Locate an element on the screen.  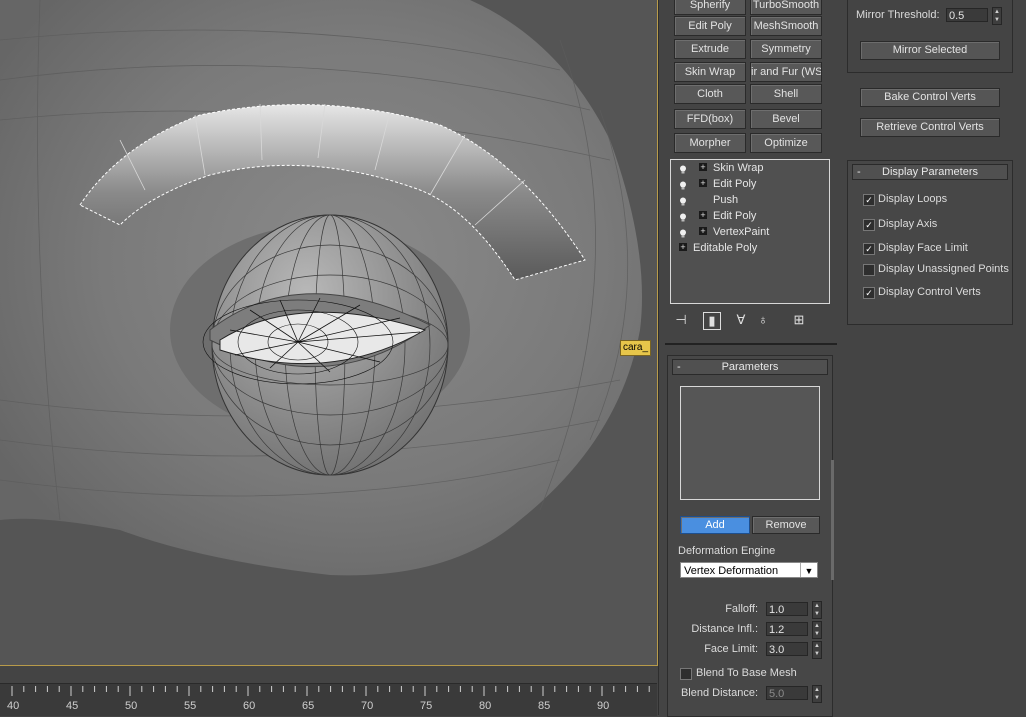
checkbox is located at coordinates (869, 270).